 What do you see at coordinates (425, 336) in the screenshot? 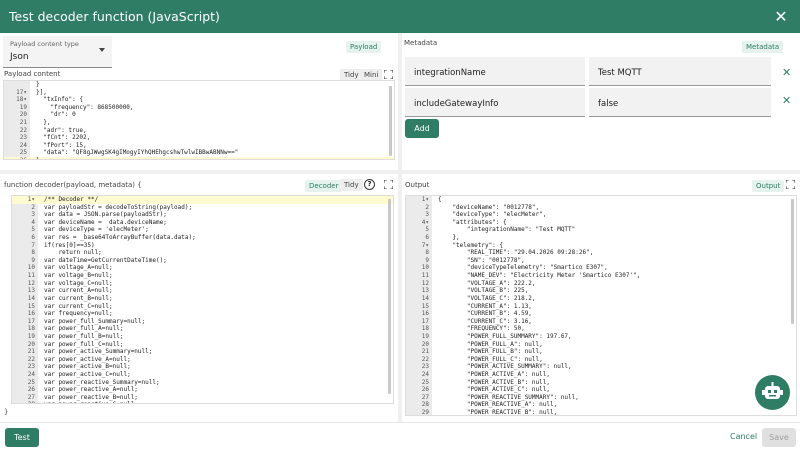
I see `line-number: 19` at bounding box center [425, 336].